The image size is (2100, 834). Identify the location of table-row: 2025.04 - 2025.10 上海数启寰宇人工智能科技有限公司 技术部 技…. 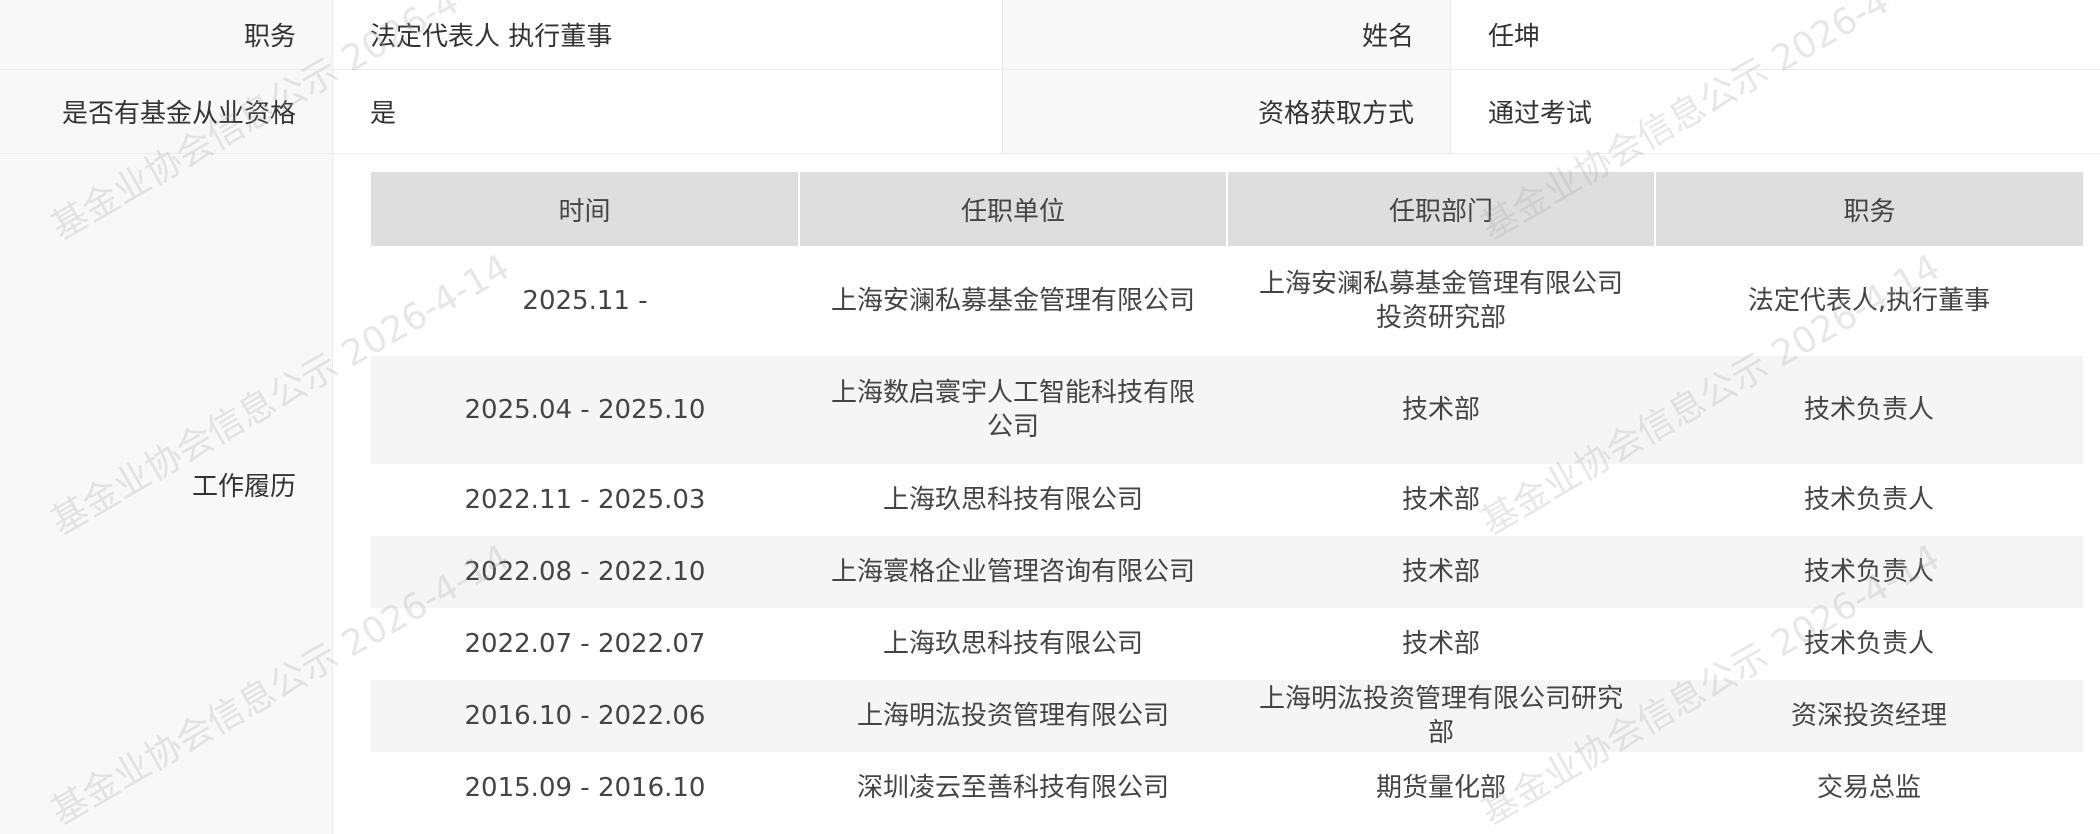
(1227, 410).